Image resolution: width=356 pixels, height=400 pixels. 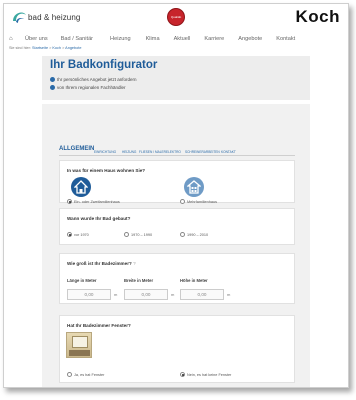 What do you see at coordinates (19, 17) in the screenshot?
I see `brand-logo-icon` at bounding box center [19, 17].